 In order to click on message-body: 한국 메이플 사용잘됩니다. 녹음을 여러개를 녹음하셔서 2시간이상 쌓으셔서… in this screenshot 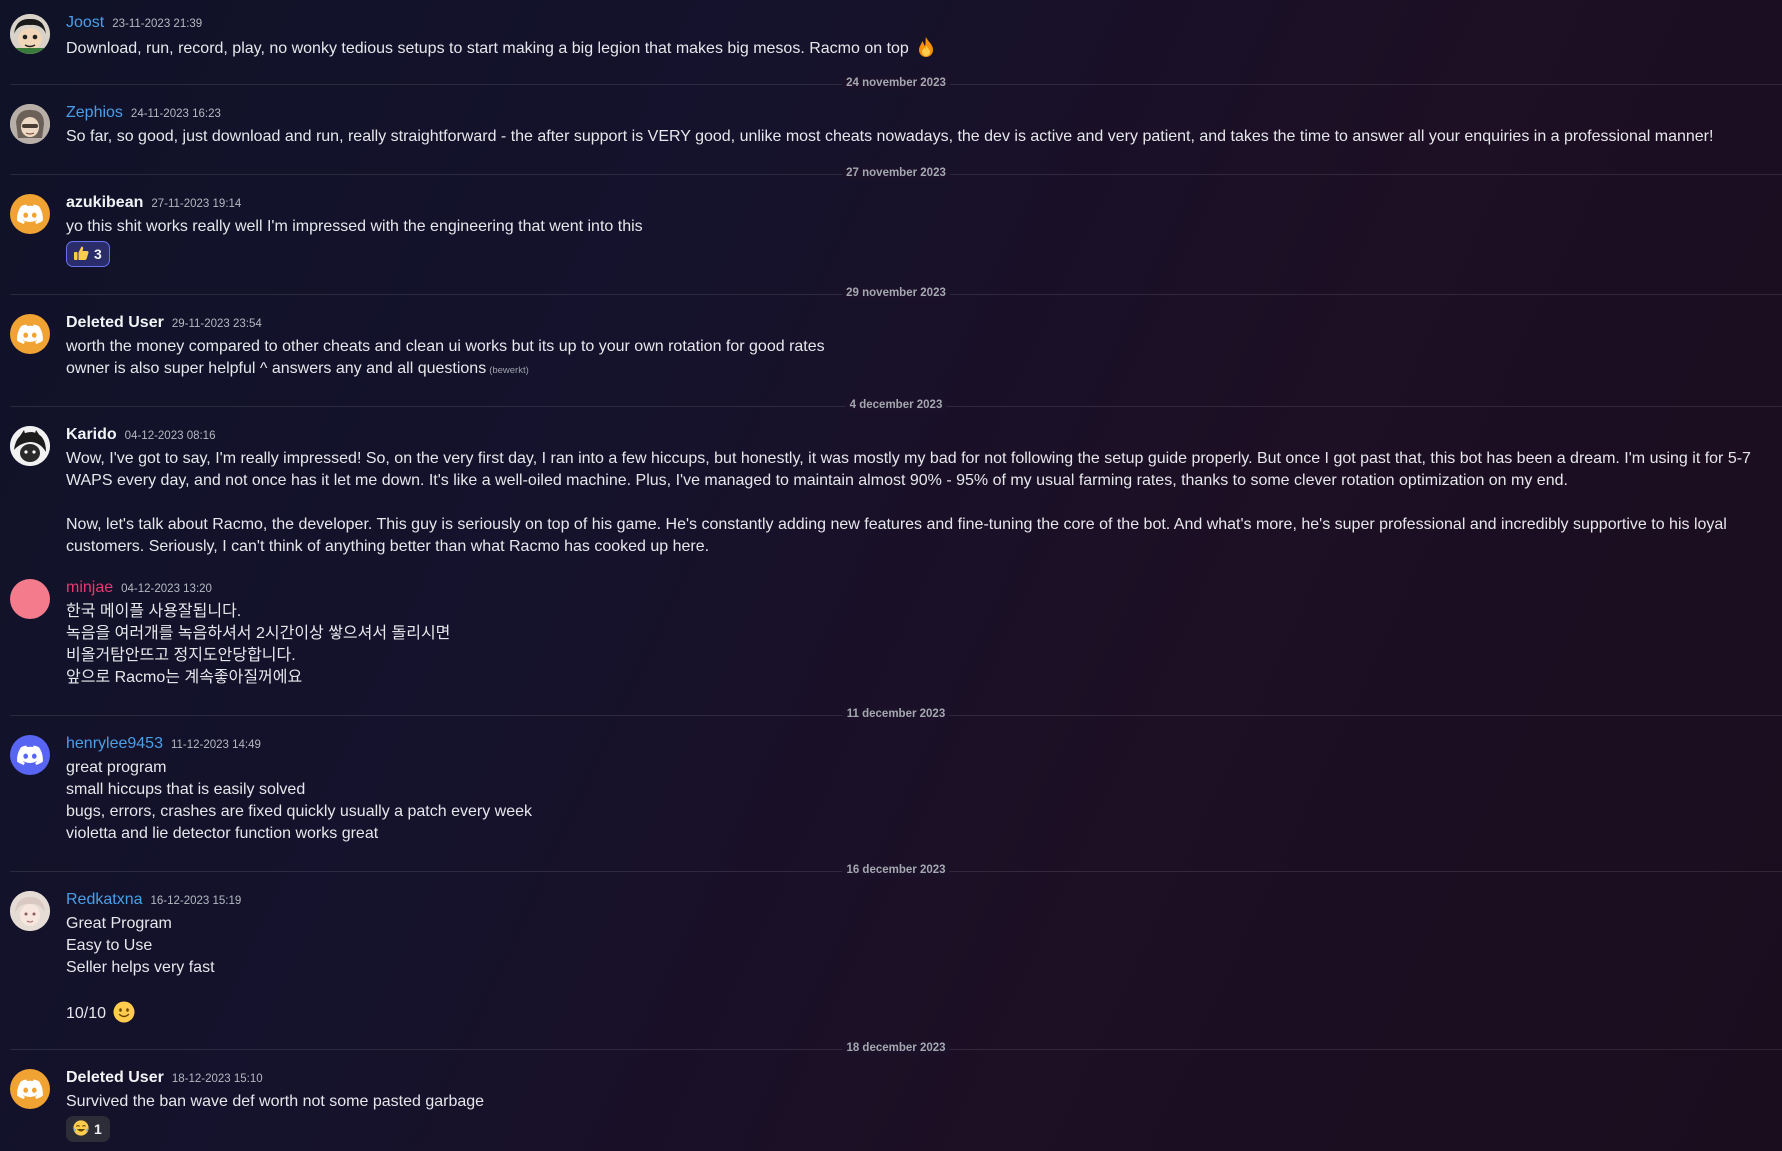, I will do `click(916, 645)`.